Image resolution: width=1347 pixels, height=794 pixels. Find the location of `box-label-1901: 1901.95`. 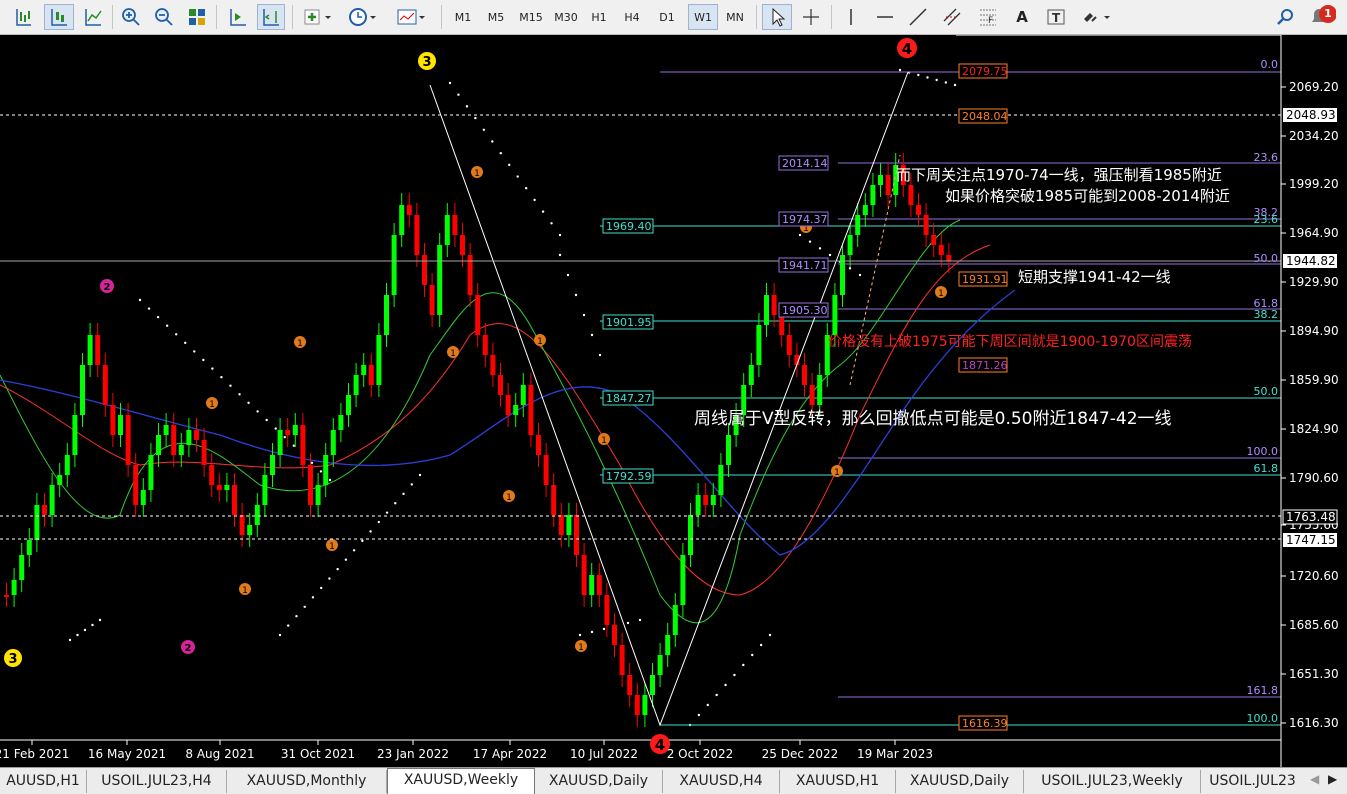

box-label-1901: 1901.95 is located at coordinates (628, 322).